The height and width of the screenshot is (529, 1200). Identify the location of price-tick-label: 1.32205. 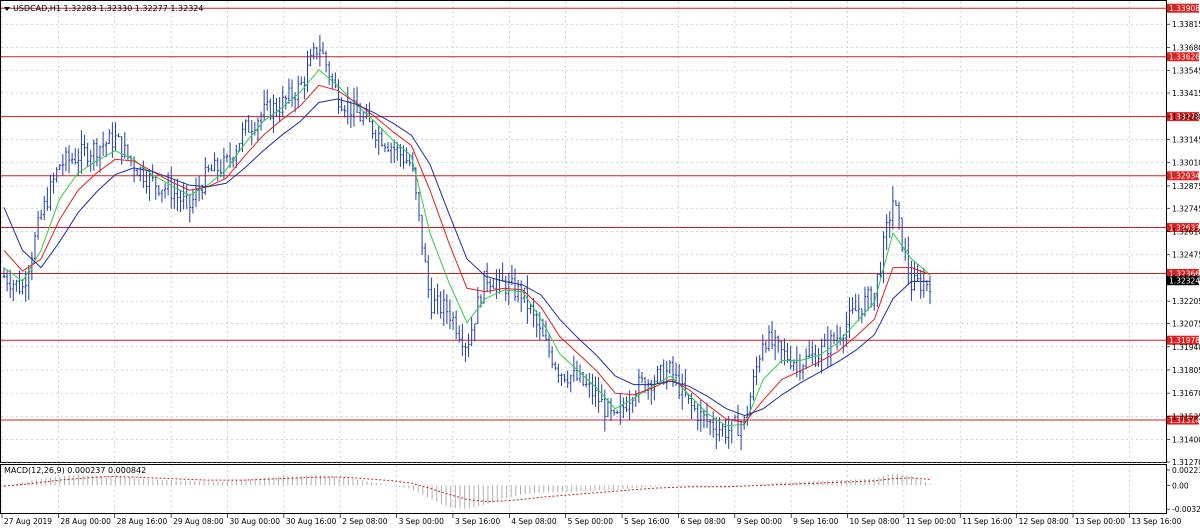
(1186, 301).